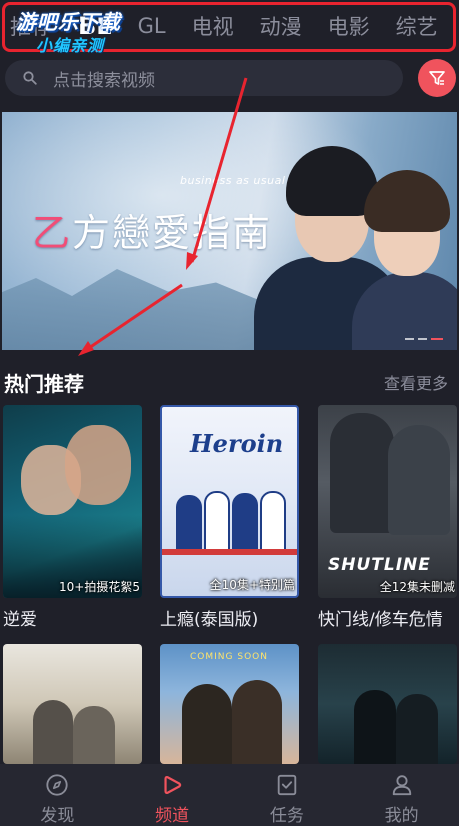  I want to click on video-card: SHUTLINE 全12集未删减 快门线/修车危情, so click(387, 517).